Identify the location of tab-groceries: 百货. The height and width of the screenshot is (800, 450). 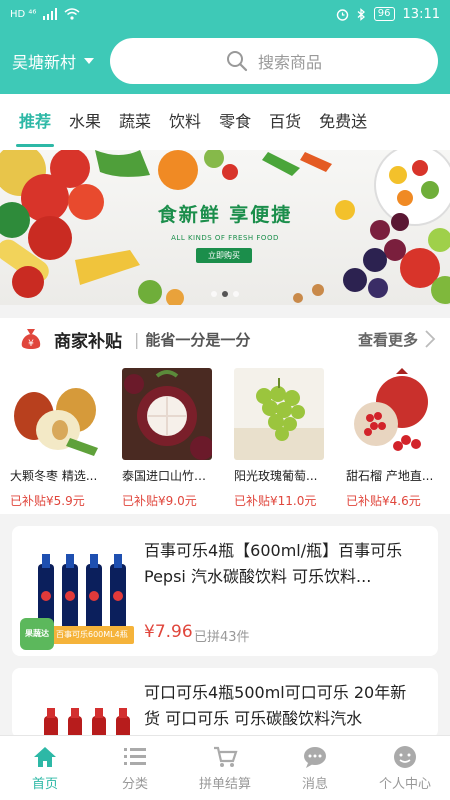
(285, 122).